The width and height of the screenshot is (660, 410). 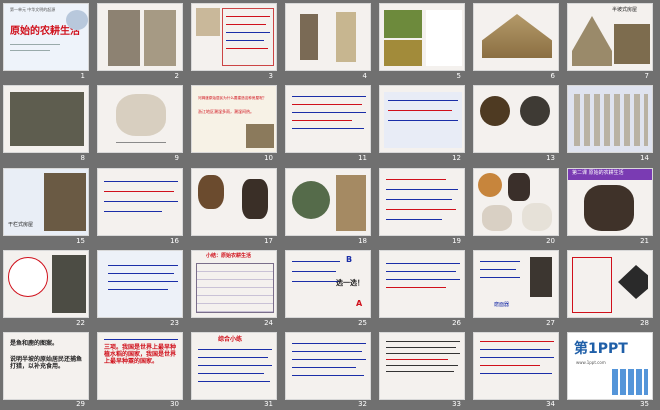 I want to click on ppt-logo-url: www.1ppt.com, so click(x=591, y=362).